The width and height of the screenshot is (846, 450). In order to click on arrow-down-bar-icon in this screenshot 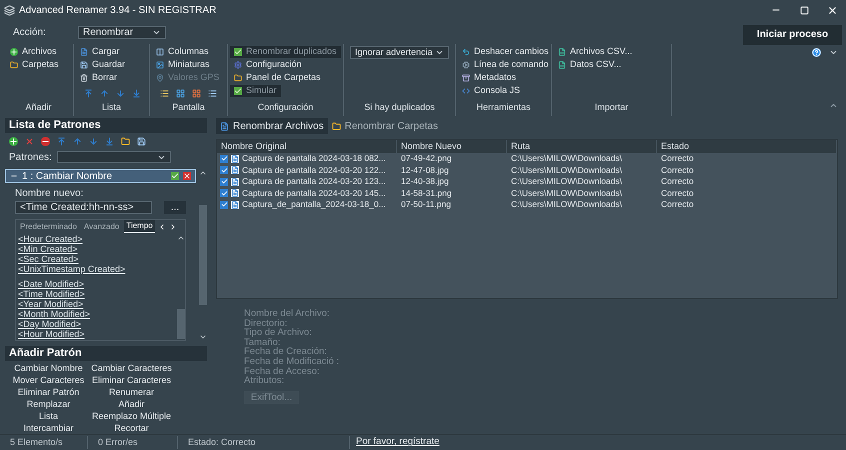, I will do `click(109, 141)`.